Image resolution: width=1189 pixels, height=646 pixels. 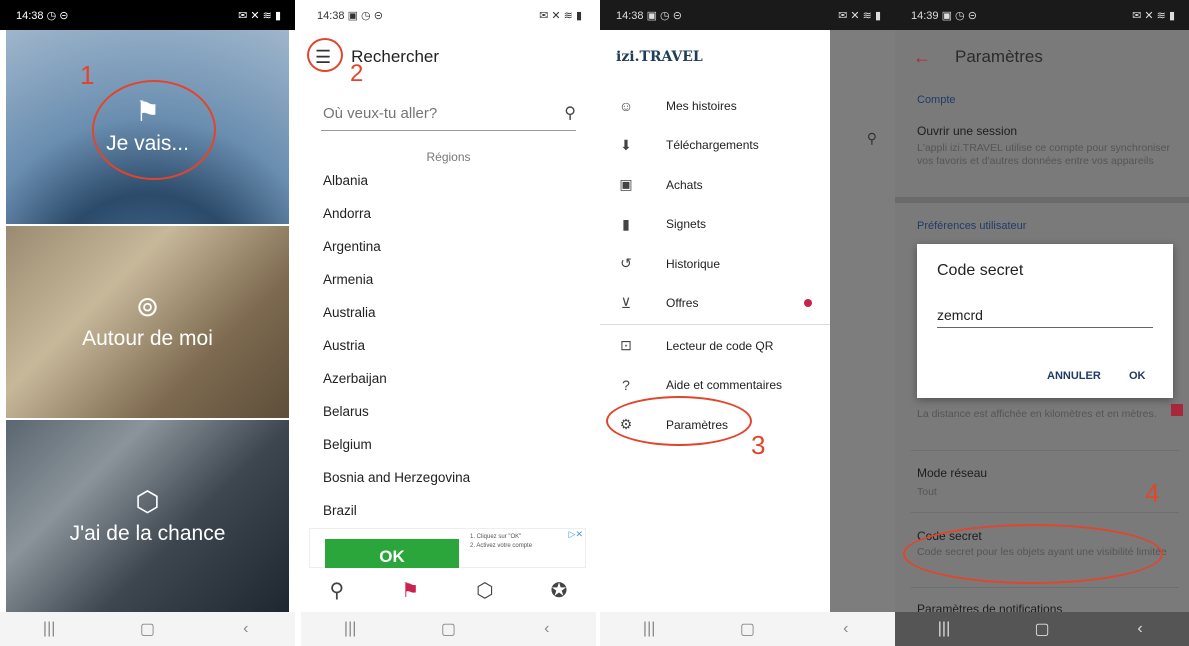 What do you see at coordinates (808, 303) in the screenshot?
I see `notification-badge` at bounding box center [808, 303].